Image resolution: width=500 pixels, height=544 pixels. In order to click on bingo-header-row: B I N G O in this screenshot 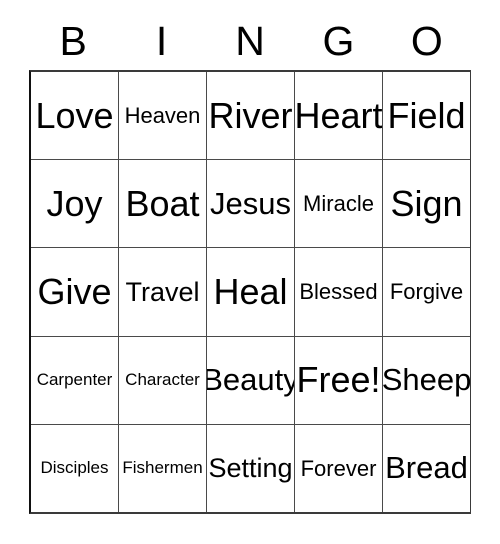, I will do `click(250, 41)`.